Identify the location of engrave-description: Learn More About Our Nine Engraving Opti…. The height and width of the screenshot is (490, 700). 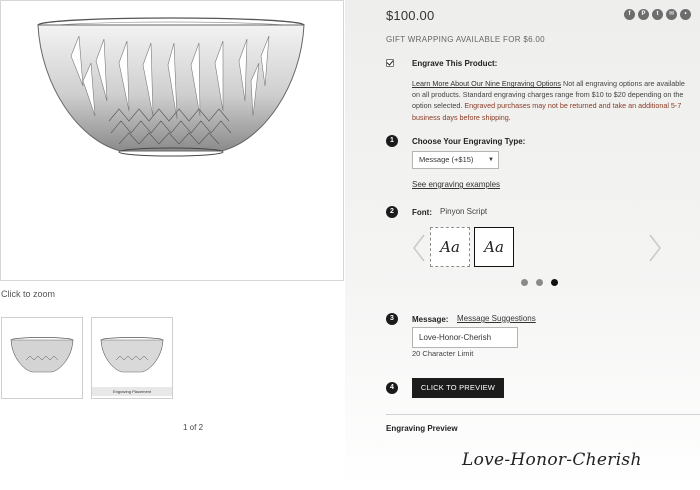
(553, 100).